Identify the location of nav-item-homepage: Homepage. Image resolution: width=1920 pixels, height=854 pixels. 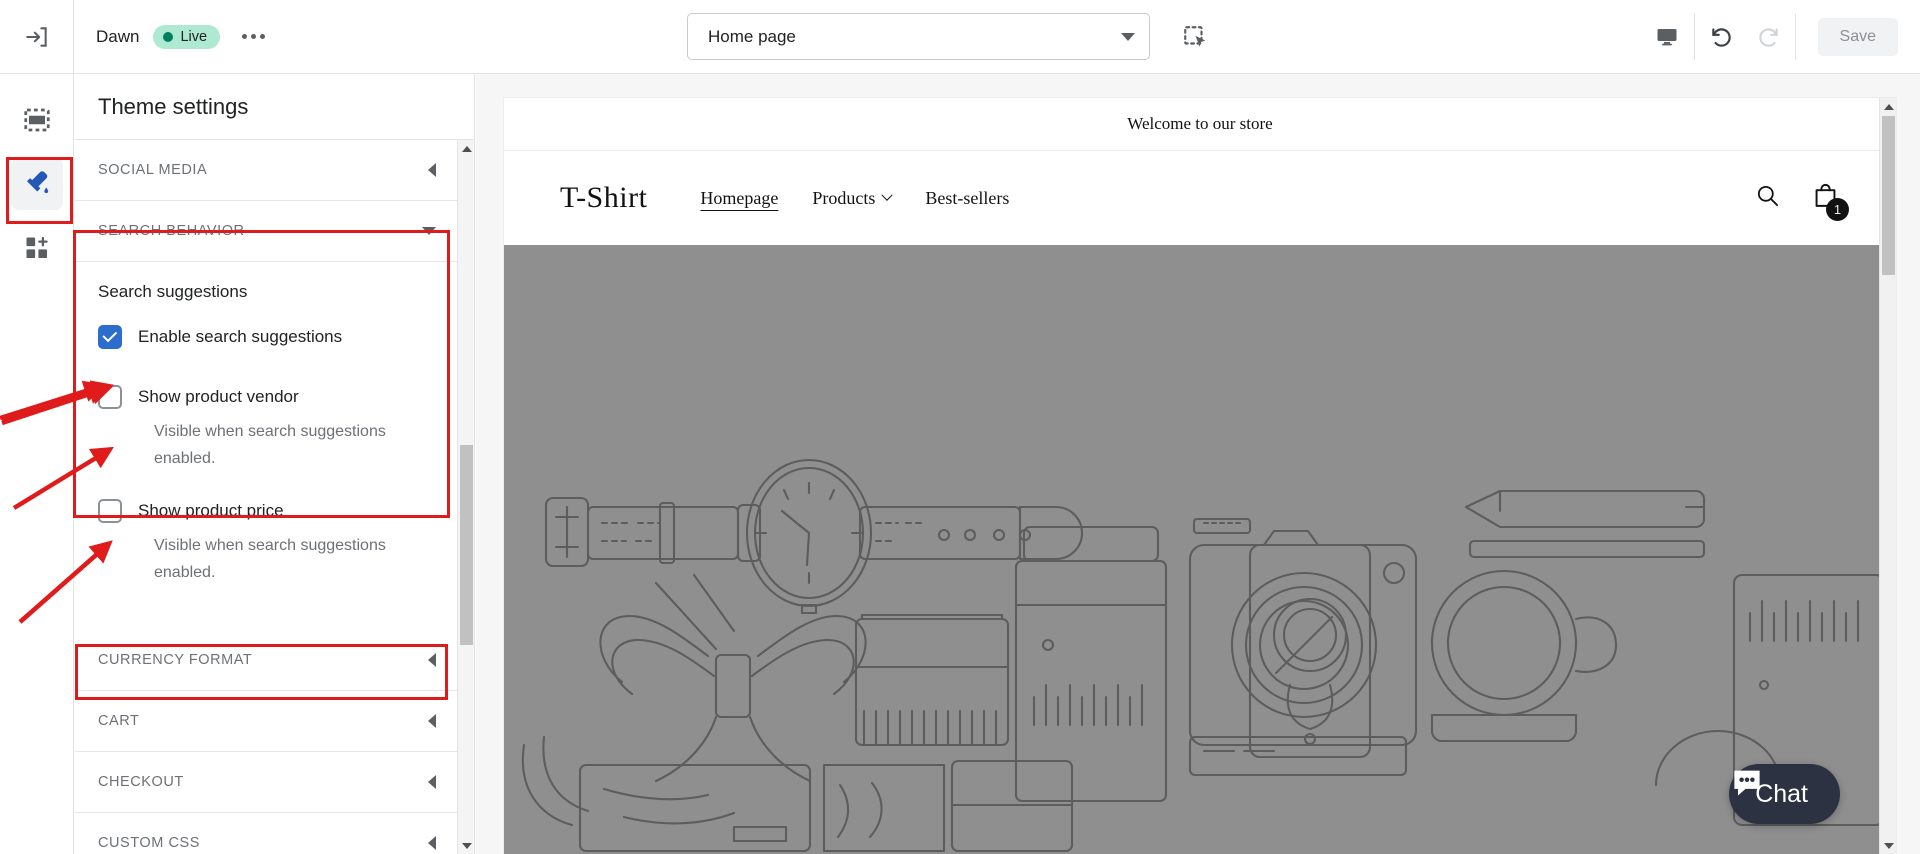
(739, 198).